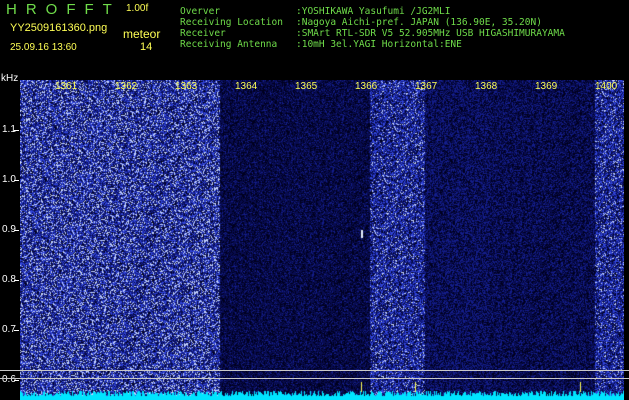 This screenshot has width=629, height=400. I want to click on info-row-observer: Overver :YOSHIKAWA Yasufumi /JG2MLI, so click(315, 11).